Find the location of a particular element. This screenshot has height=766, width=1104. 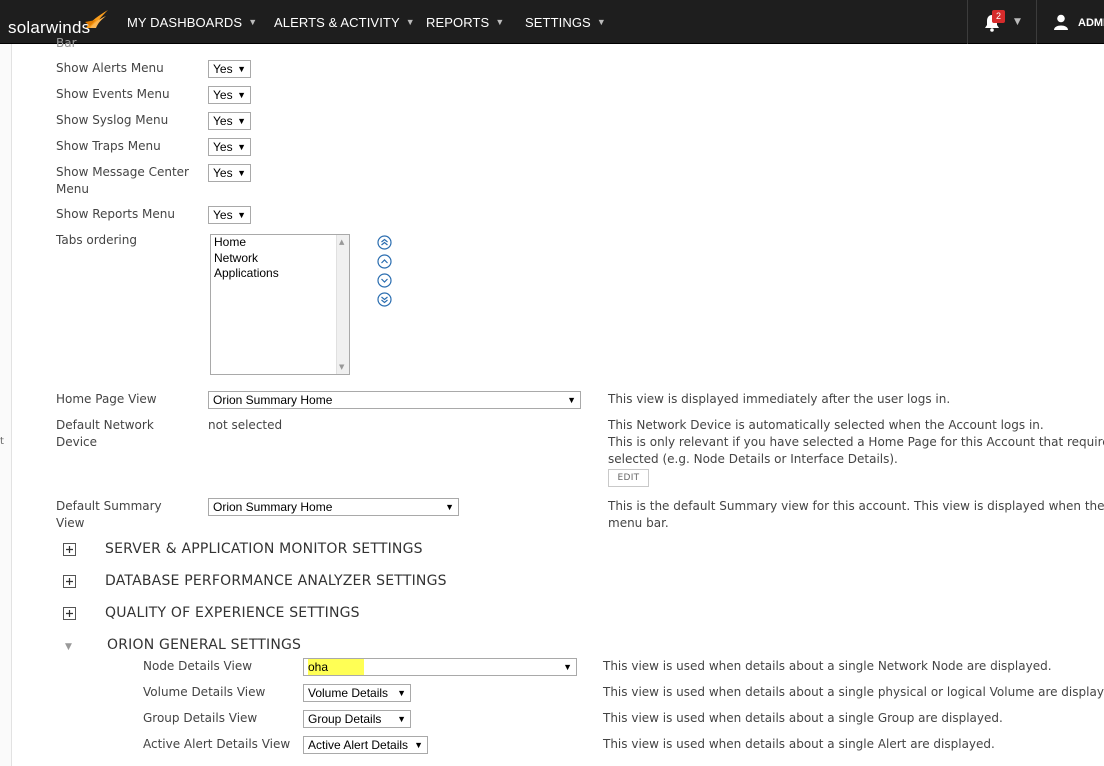

move-to-top-icon is located at coordinates (384, 242).